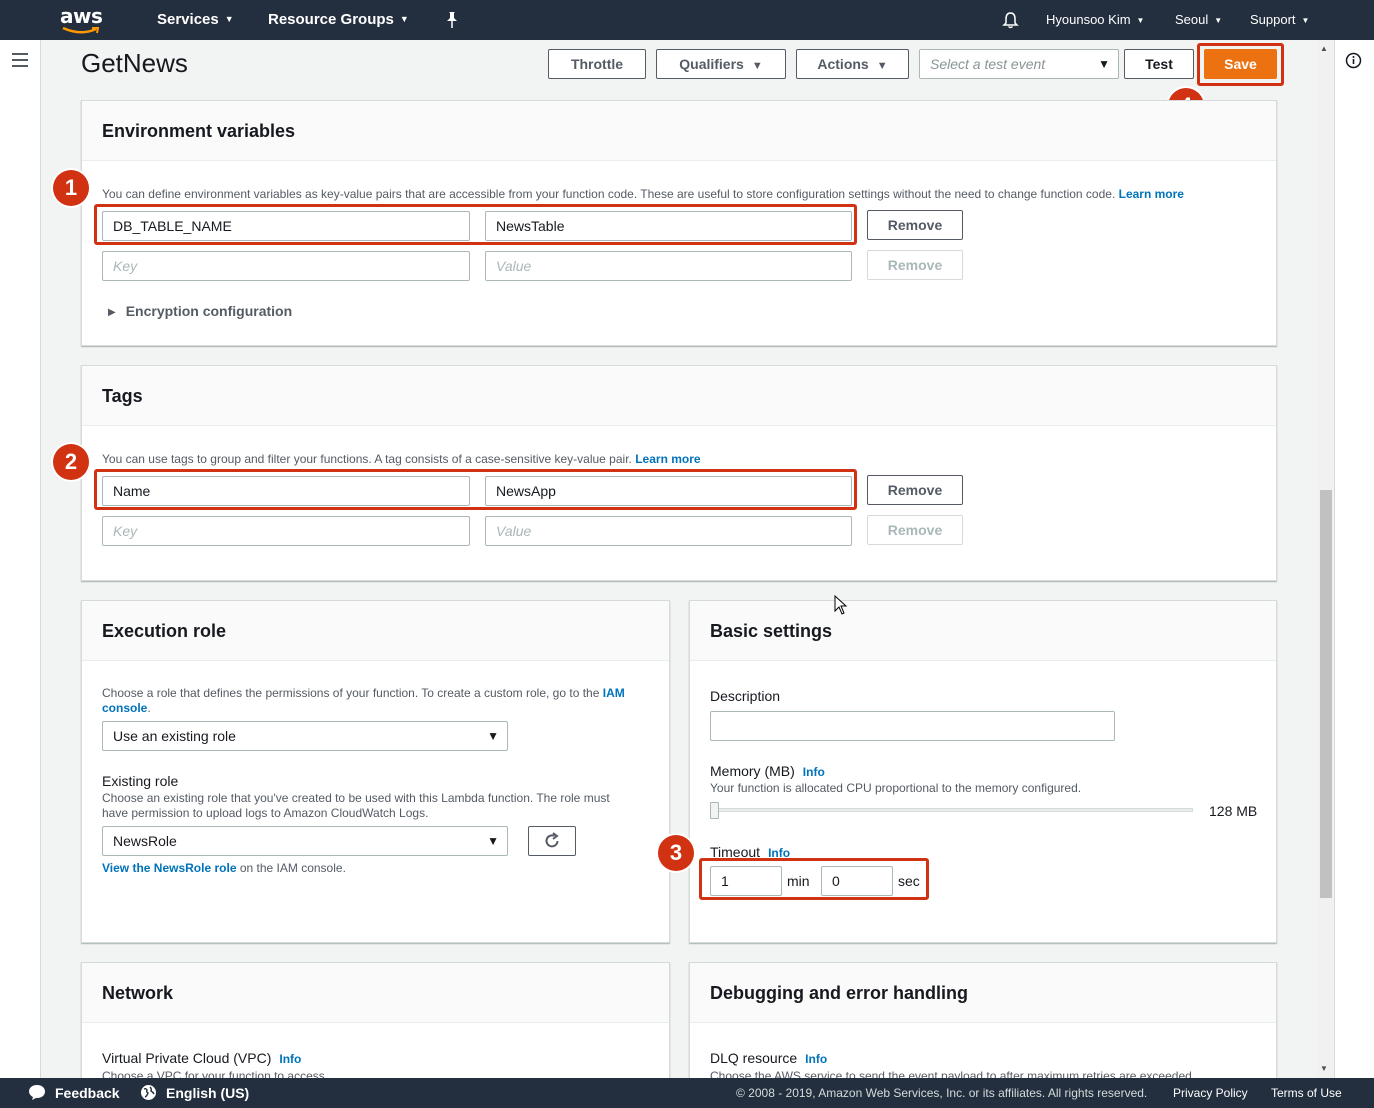 This screenshot has width=1374, height=1108. What do you see at coordinates (814, 772) in the screenshot?
I see `memory-info-link: Info` at bounding box center [814, 772].